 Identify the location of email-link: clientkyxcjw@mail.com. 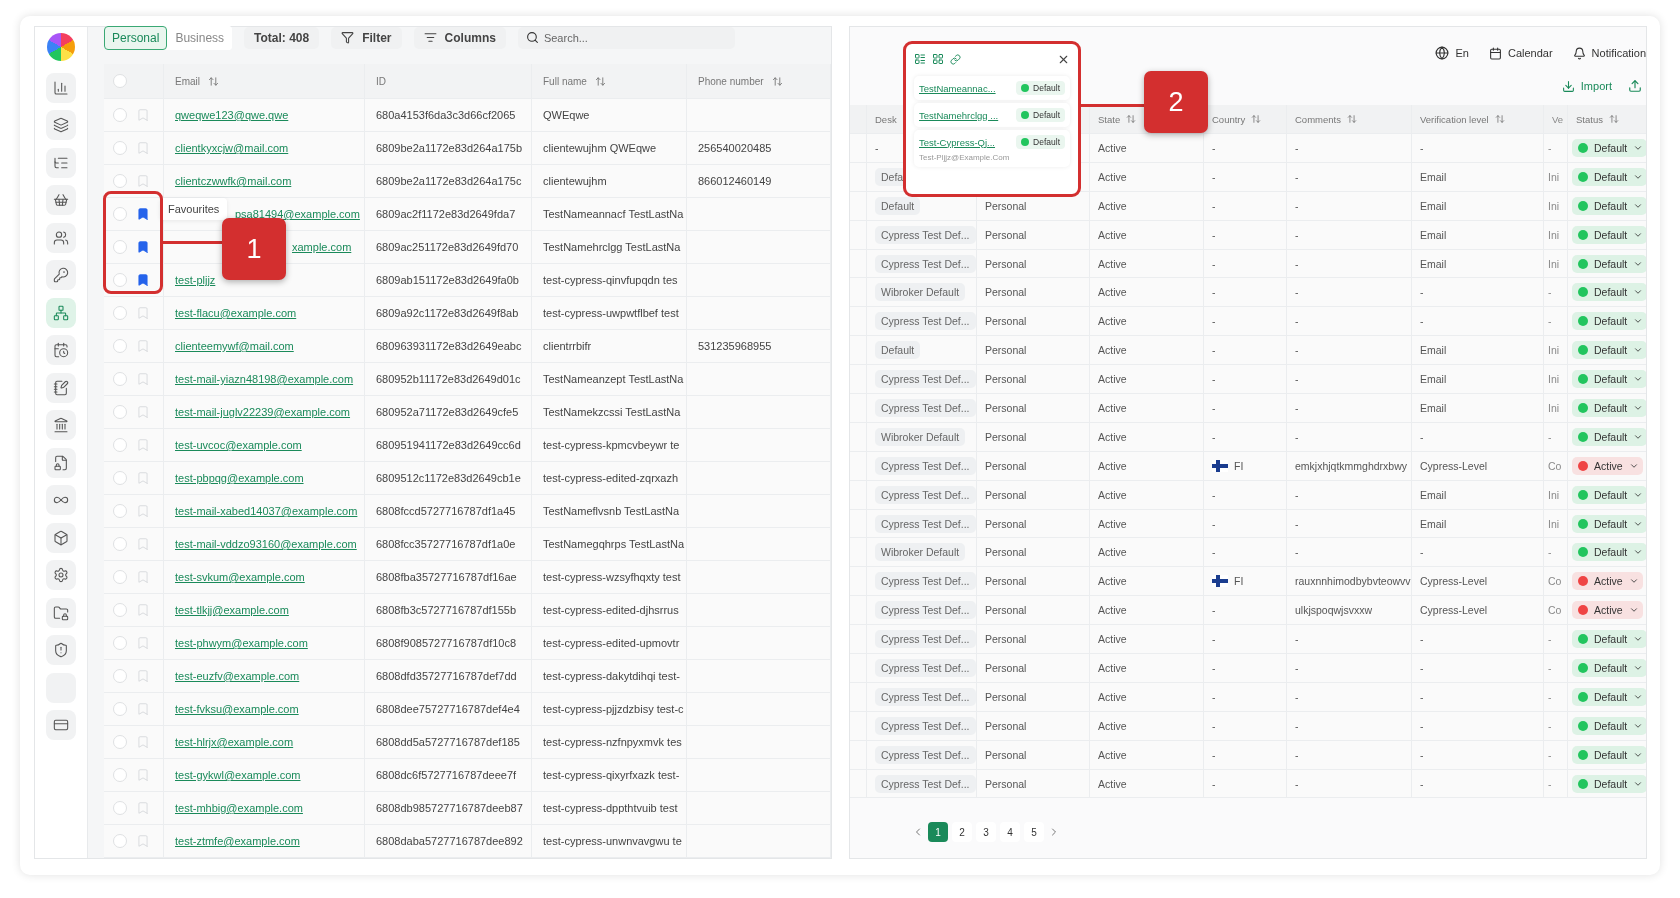
(232, 148).